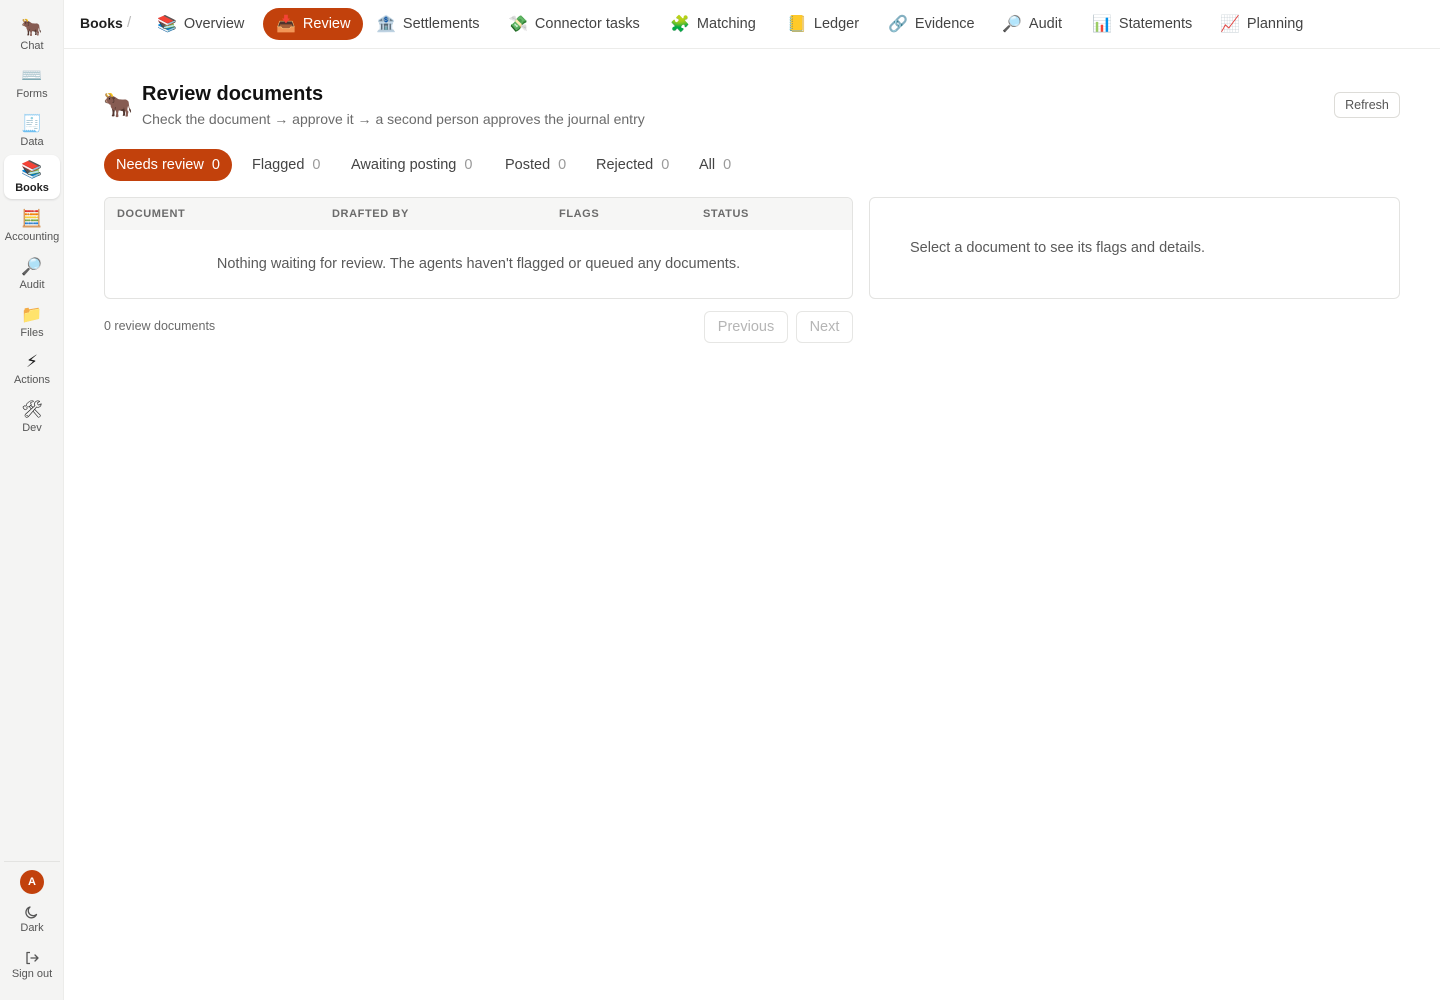 The height and width of the screenshot is (1000, 1440). Describe the element at coordinates (326, 24) in the screenshot. I see `tab-label: Review` at that location.